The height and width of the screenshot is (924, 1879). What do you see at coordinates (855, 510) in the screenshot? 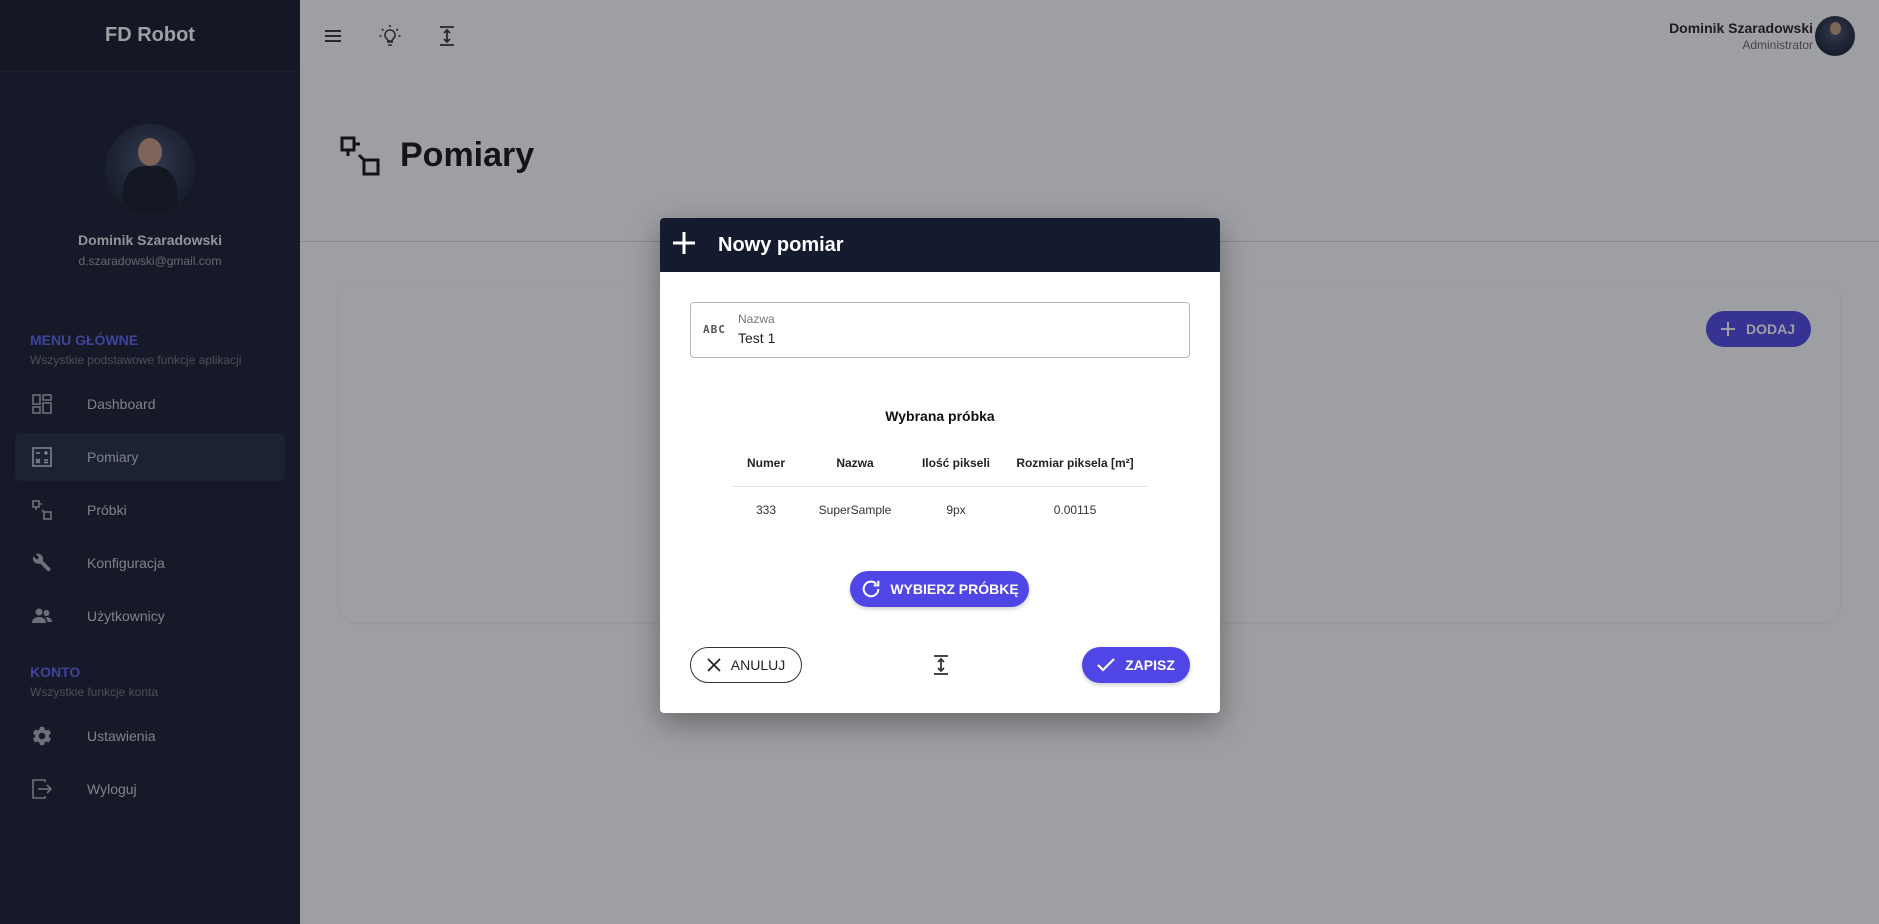
I see `table-cell: SuperSample` at bounding box center [855, 510].